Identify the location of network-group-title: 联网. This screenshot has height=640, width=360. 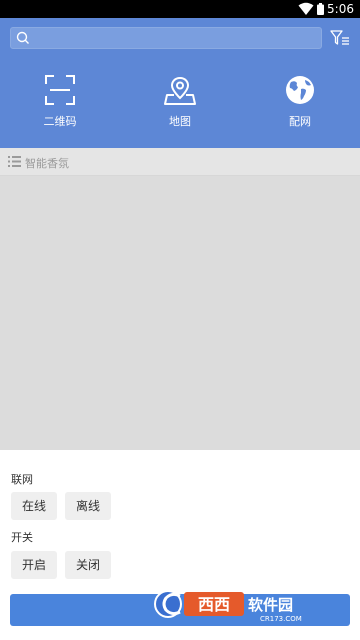
(22, 479).